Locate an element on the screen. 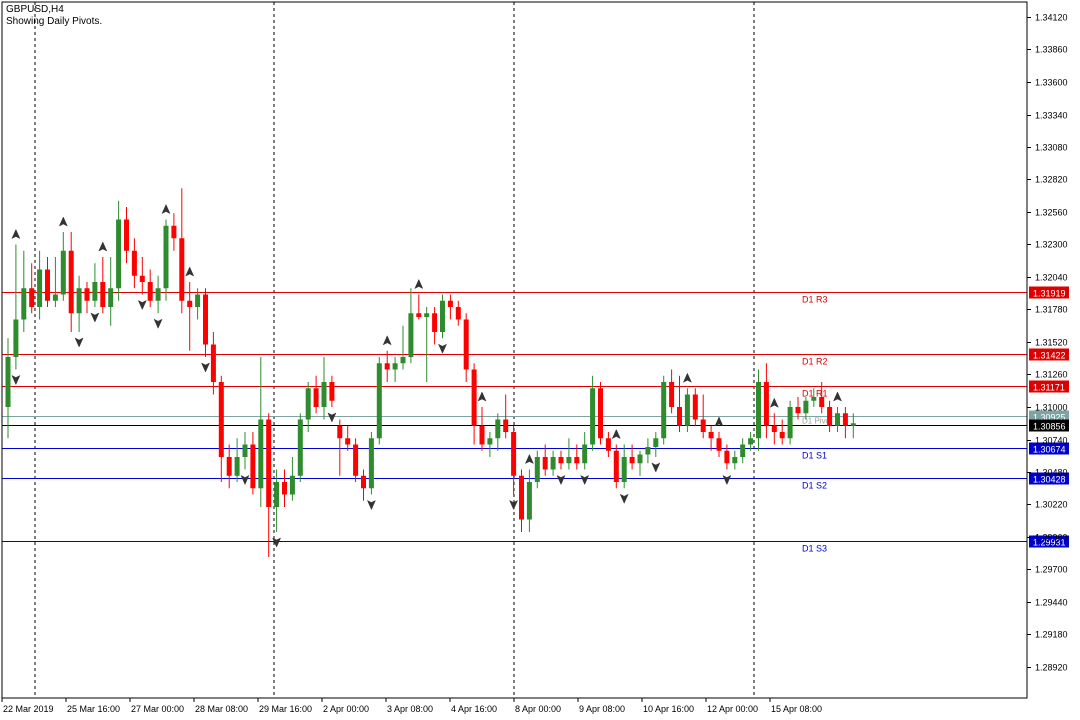 The width and height of the screenshot is (1080, 720). pivot-level-label: D1 S2 is located at coordinates (814, 486).